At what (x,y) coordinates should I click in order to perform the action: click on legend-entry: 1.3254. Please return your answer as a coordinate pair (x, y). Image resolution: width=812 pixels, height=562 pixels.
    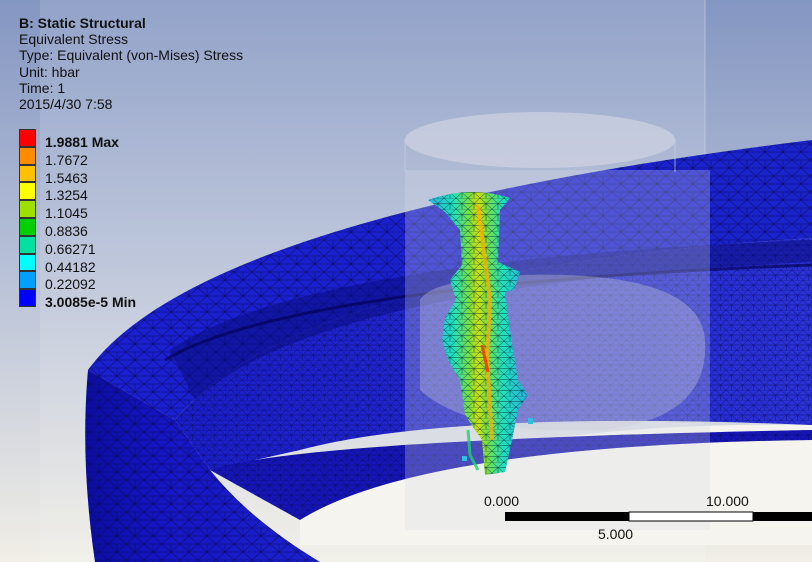
    Looking at the image, I should click on (99, 192).